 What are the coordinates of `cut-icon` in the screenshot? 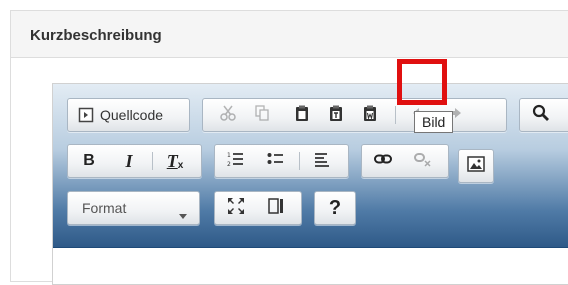 It's located at (228, 115).